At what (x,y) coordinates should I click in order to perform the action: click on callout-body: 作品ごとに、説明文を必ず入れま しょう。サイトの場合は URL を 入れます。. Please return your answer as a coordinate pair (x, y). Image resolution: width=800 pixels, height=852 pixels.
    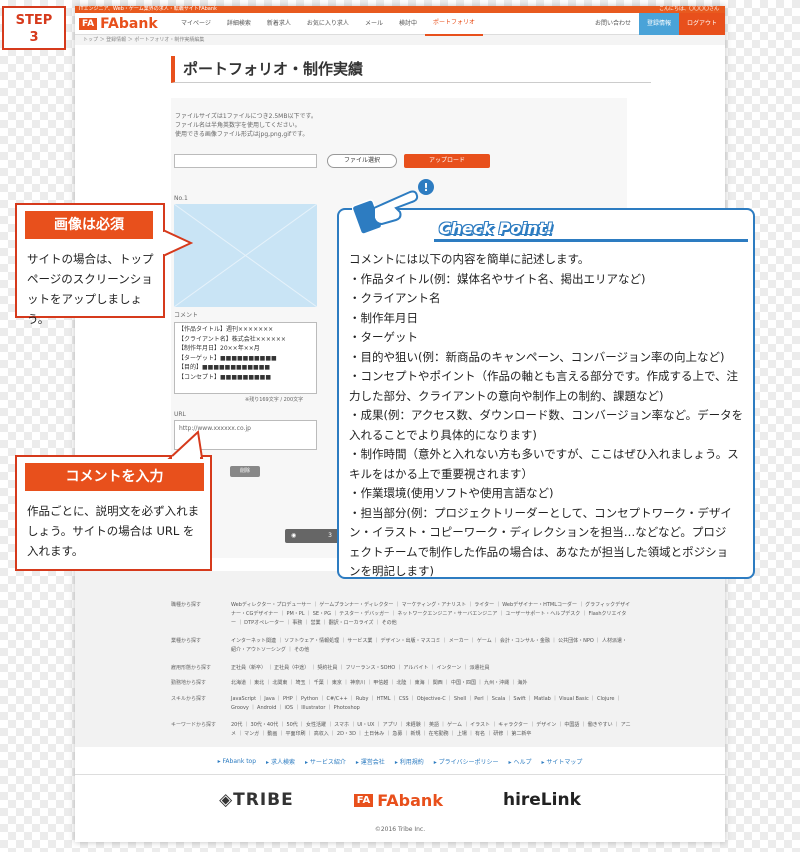
    Looking at the image, I should click on (113, 531).